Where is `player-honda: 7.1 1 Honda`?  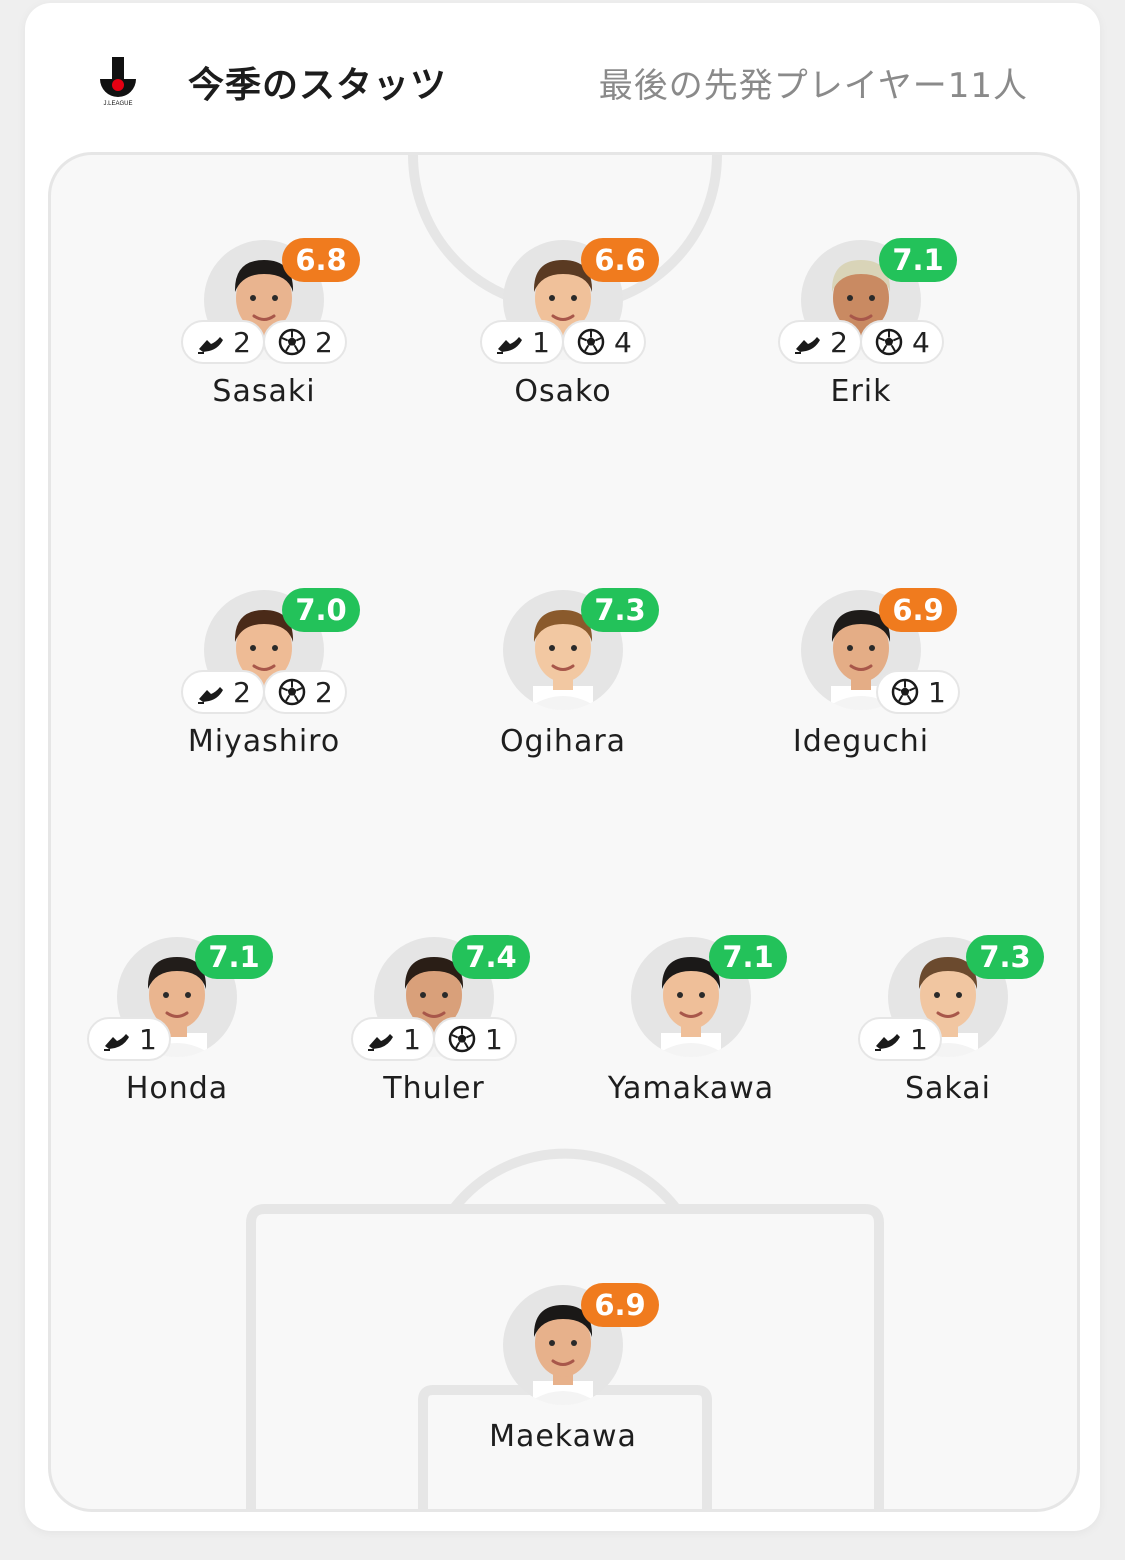
player-honda: 7.1 1 Honda is located at coordinates (177, 1026).